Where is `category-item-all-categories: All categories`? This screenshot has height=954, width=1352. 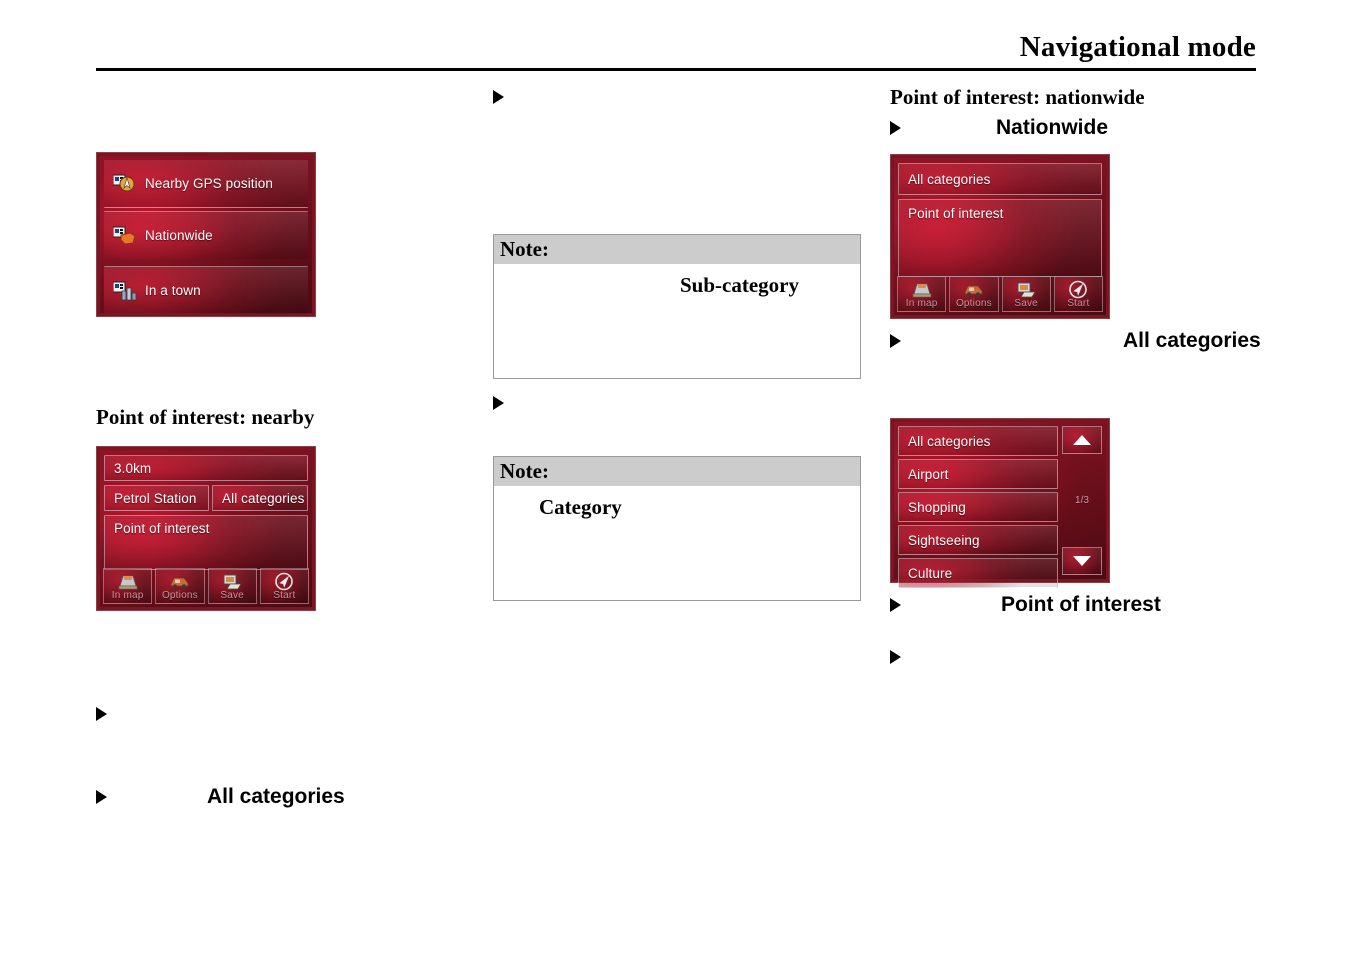 category-item-all-categories: All categories is located at coordinates (978, 441).